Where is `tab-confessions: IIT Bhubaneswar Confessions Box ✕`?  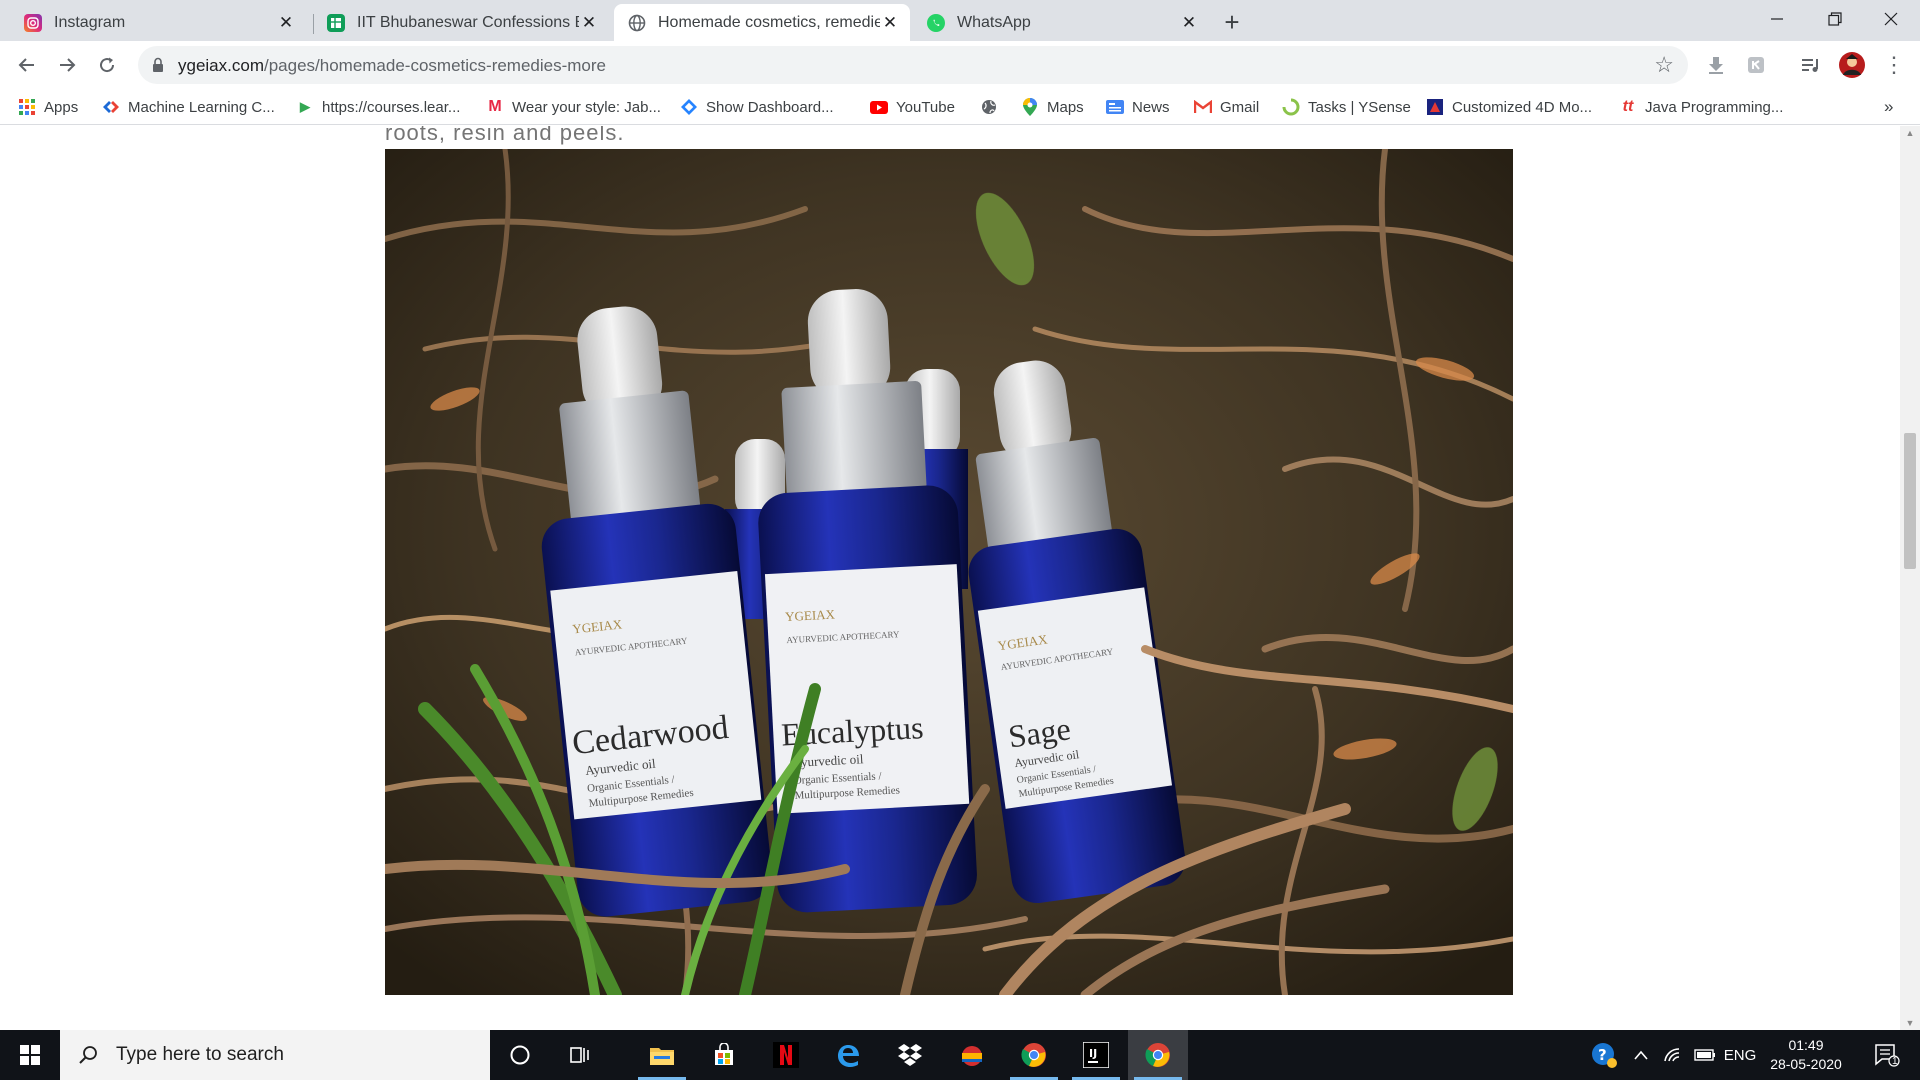
tab-confessions: IIT Bhubaneswar Confessions Box ✕ is located at coordinates (461, 22).